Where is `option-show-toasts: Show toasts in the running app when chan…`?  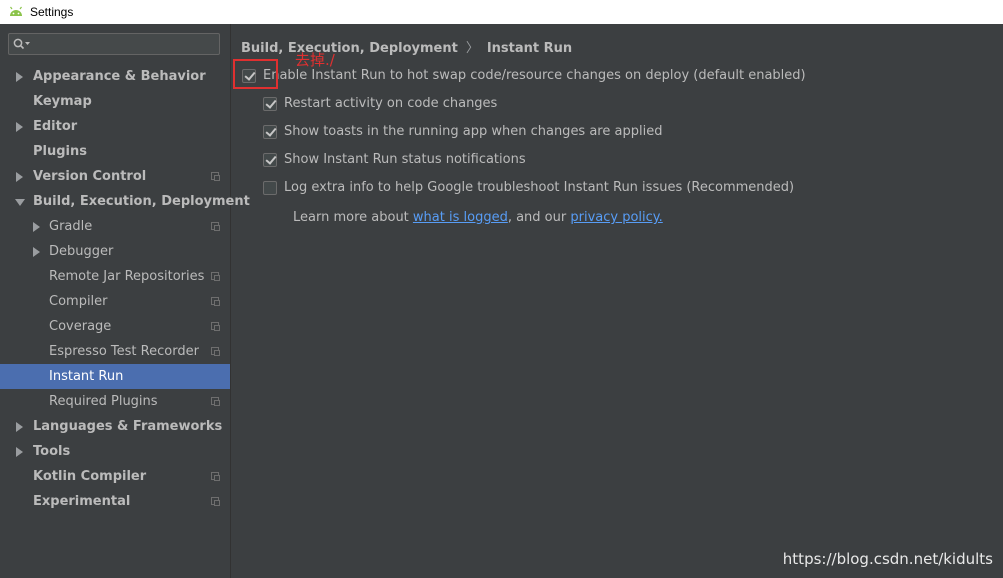
option-show-toasts: Show toasts in the running app when chan… is located at coordinates (462, 131).